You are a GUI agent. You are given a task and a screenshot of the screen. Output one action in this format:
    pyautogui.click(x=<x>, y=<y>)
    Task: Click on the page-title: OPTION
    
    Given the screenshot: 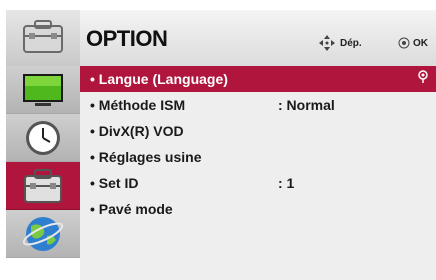 What is the action you would take?
    pyautogui.click(x=127, y=38)
    